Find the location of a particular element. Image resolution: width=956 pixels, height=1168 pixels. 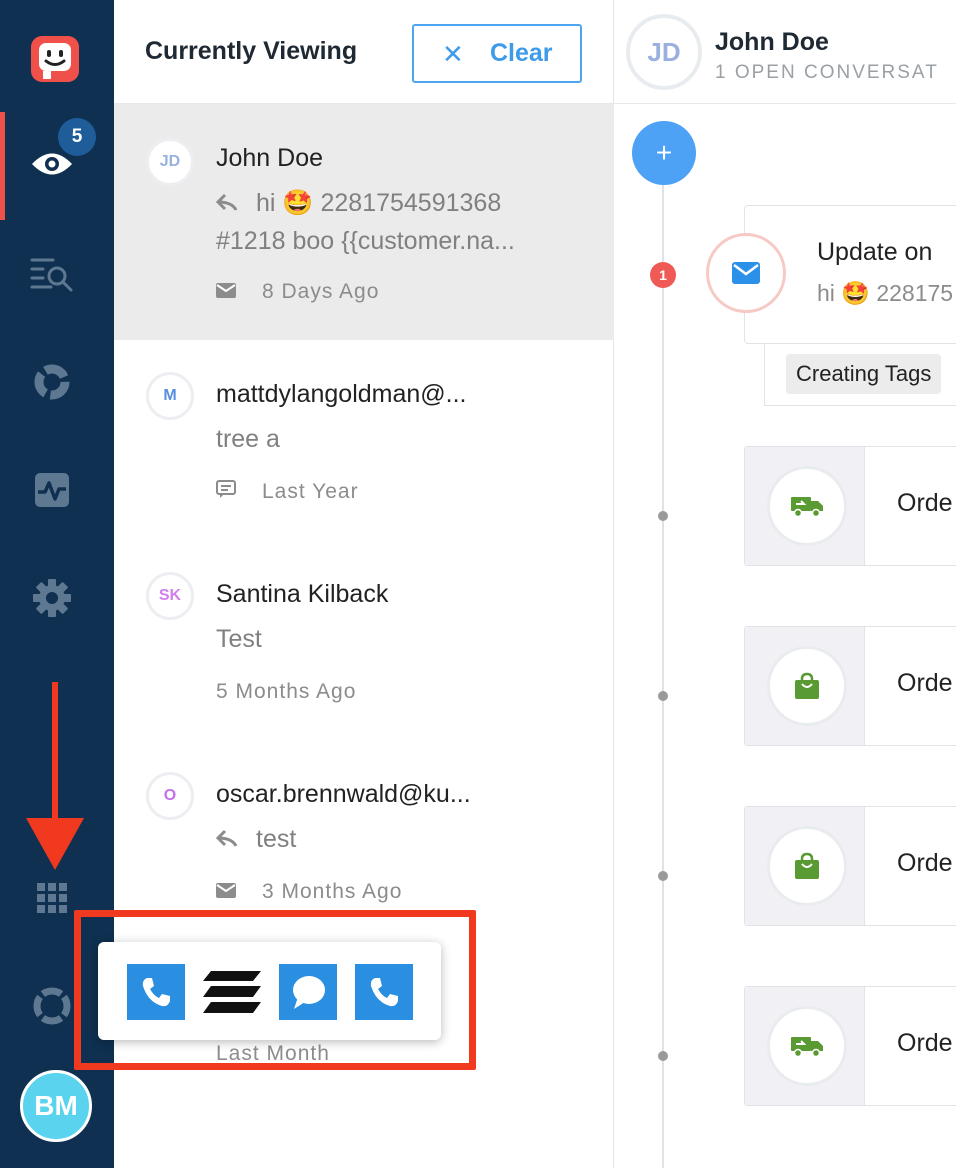

message-preview: tree a is located at coordinates (248, 439).